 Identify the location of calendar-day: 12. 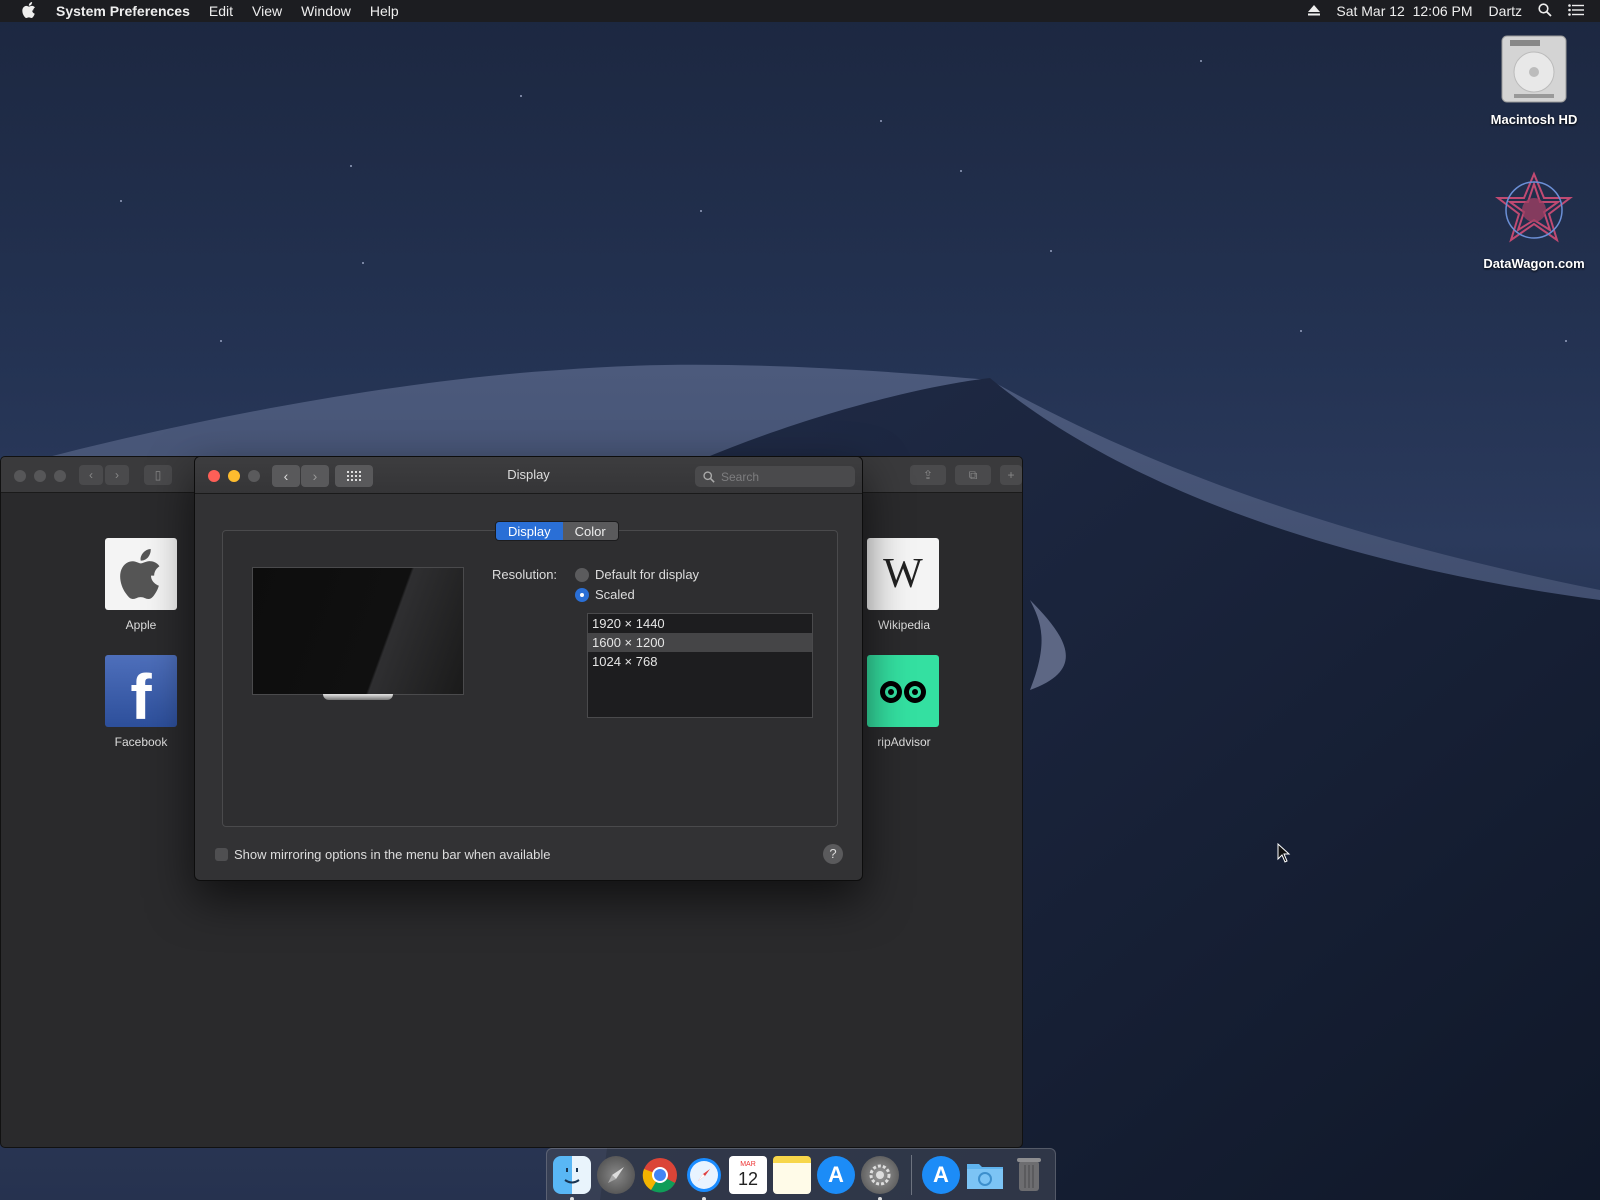
(748, 1179).